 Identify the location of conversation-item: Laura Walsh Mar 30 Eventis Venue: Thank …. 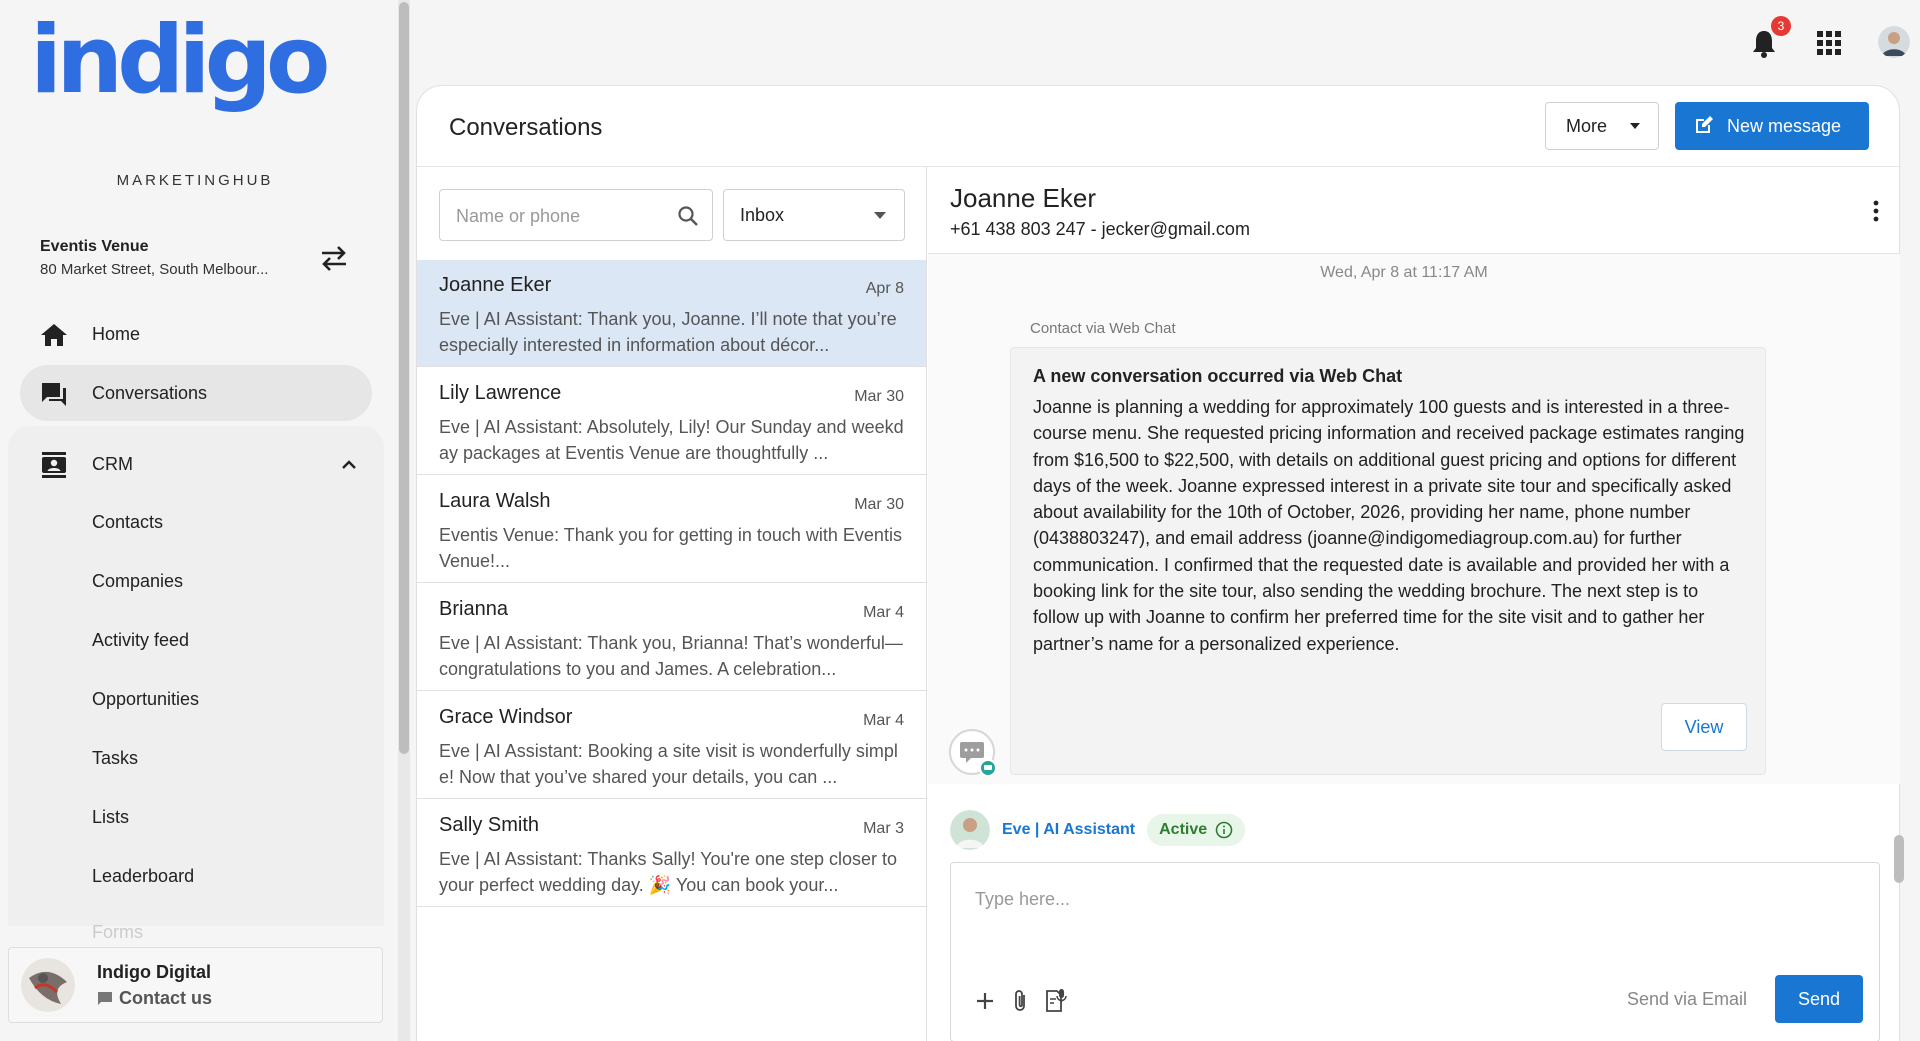
(671, 529).